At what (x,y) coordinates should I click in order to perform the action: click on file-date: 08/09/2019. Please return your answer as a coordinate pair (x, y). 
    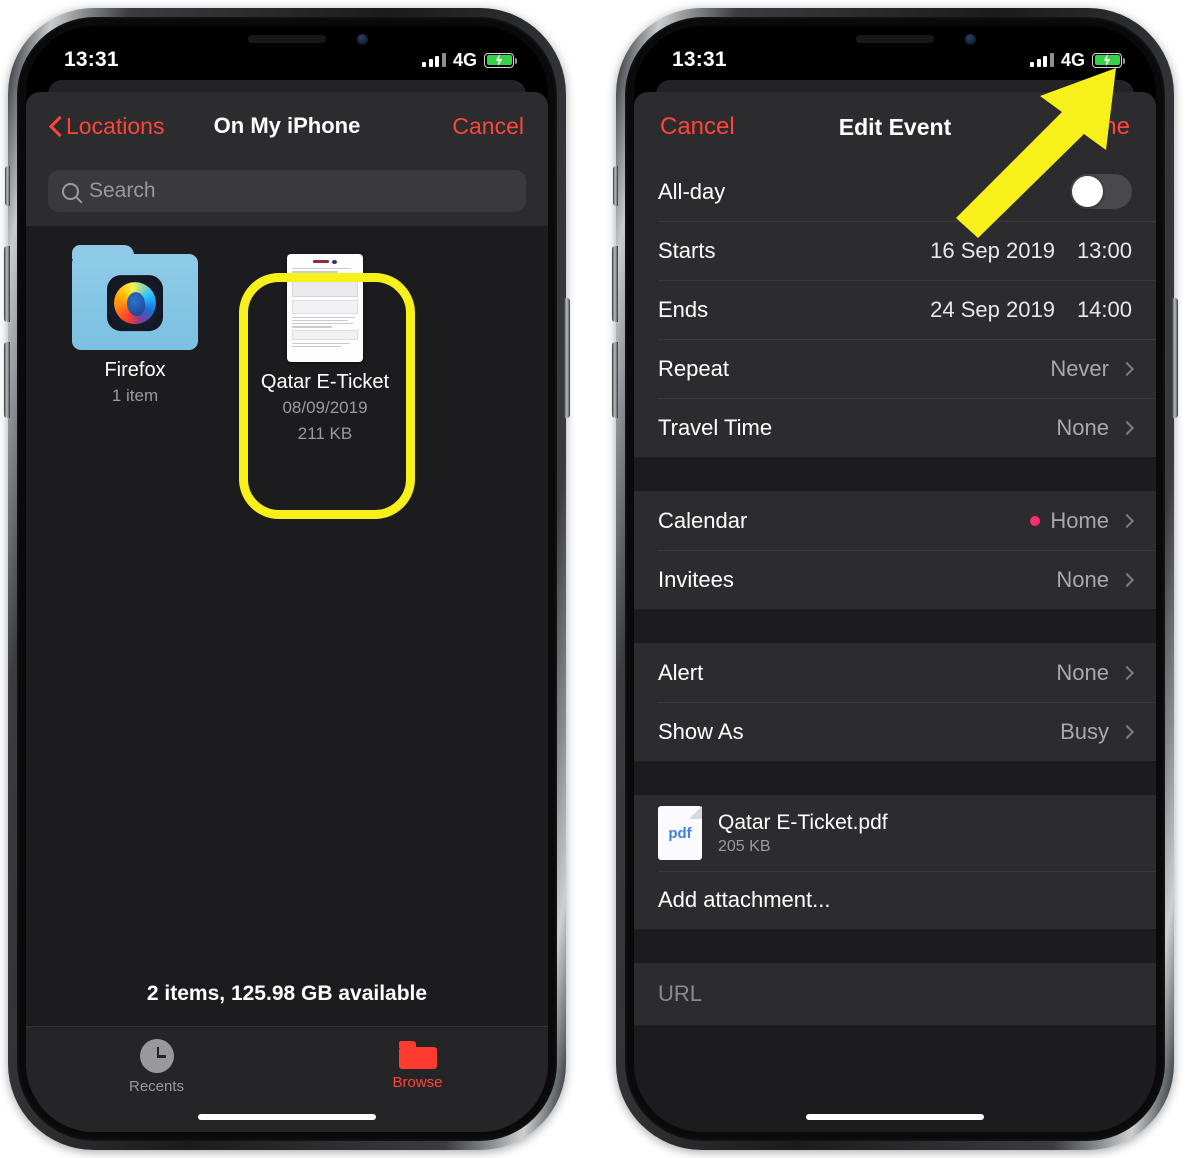
    Looking at the image, I should click on (325, 407).